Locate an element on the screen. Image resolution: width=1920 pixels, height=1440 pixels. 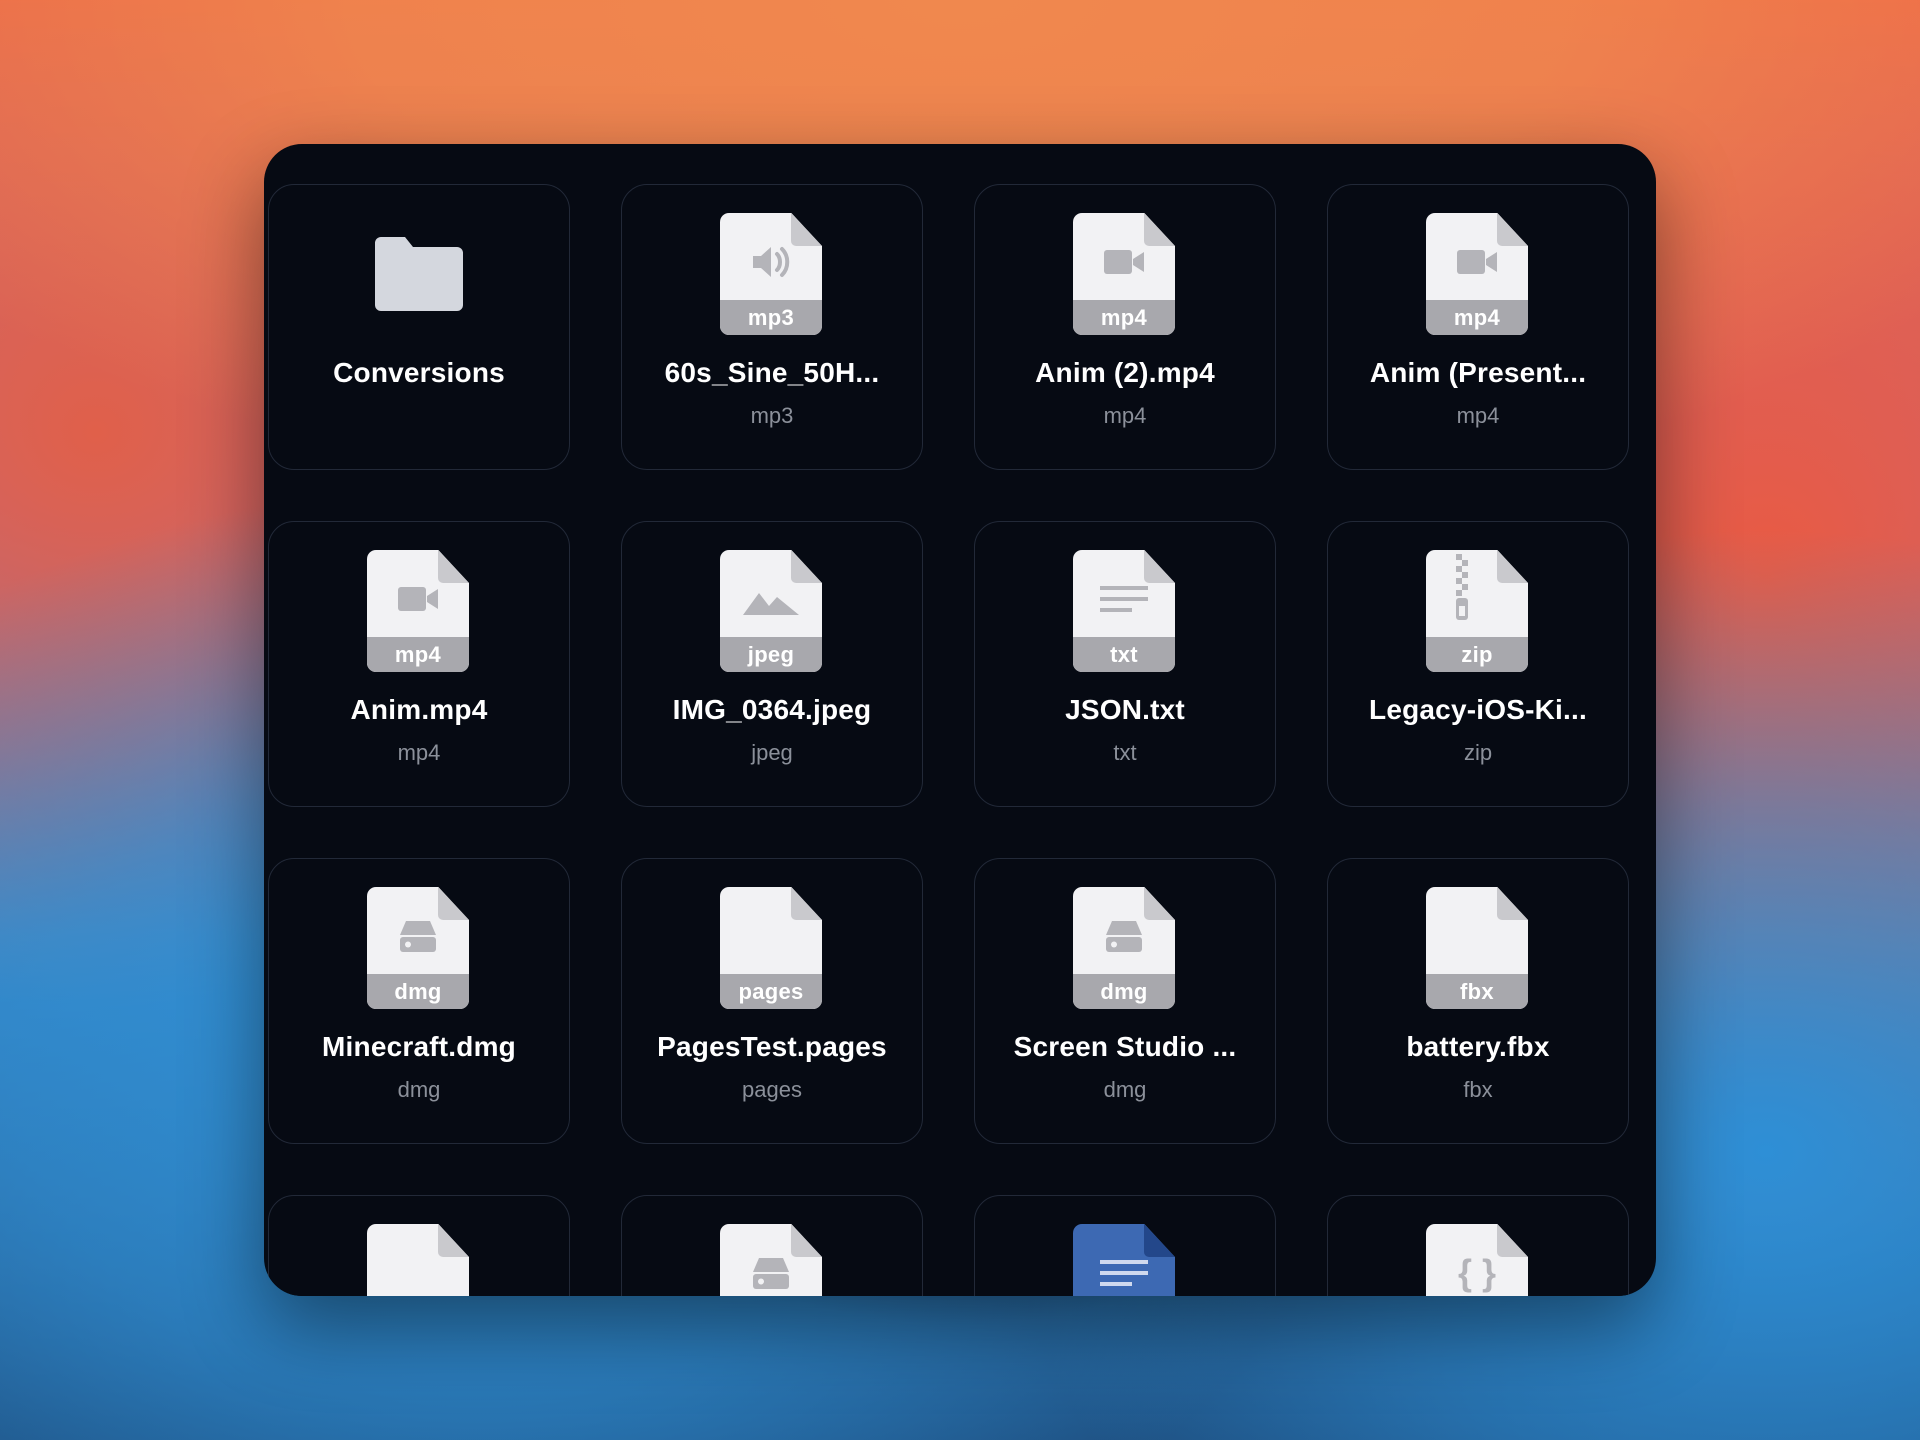
file-tile: mp4 Anim (2).mp4 mp4 is located at coordinates (1125, 327).